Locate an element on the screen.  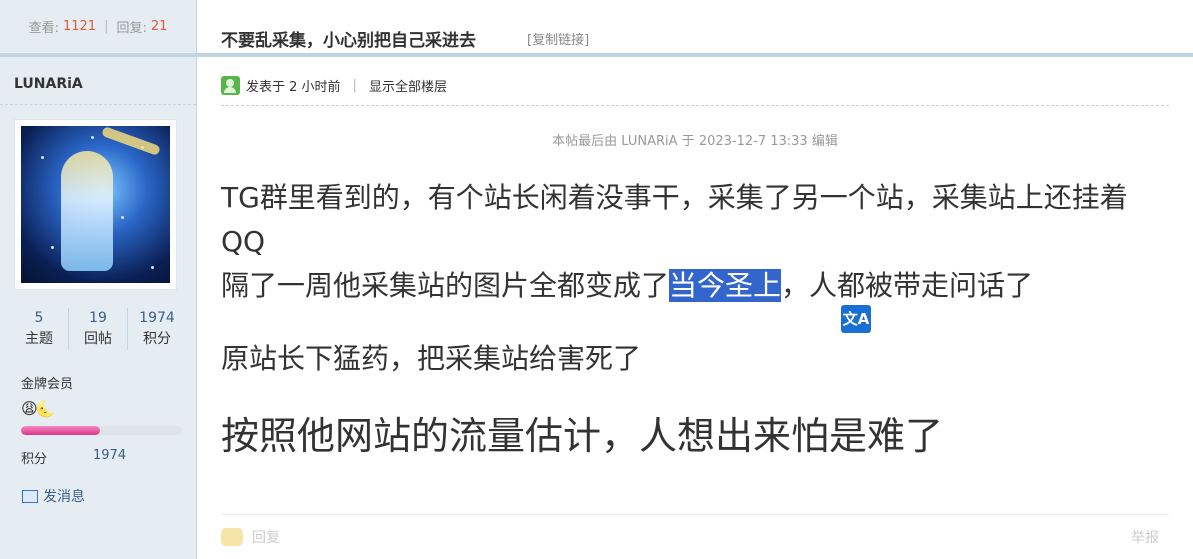
report-button: 举报 is located at coordinates (1145, 537).